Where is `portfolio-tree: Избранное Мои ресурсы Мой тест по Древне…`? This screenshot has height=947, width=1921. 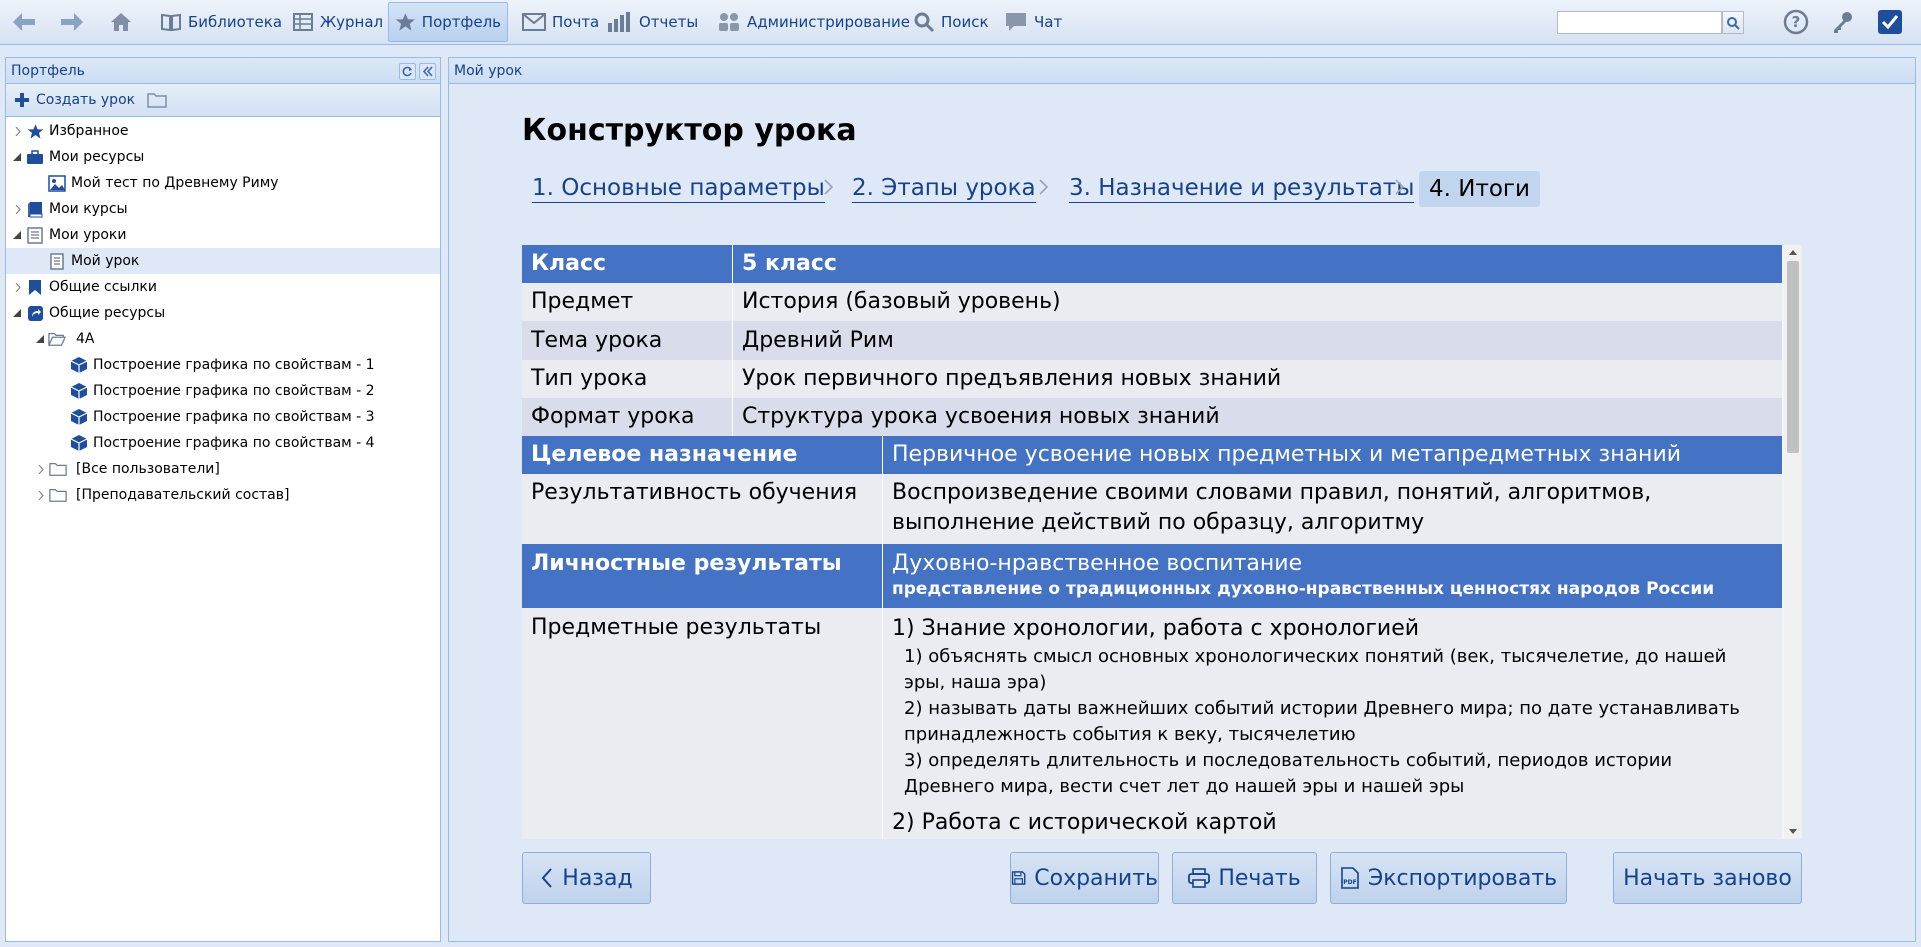
portfolio-tree: Избранное Мои ресурсы Мой тест по Древне… is located at coordinates (223, 312).